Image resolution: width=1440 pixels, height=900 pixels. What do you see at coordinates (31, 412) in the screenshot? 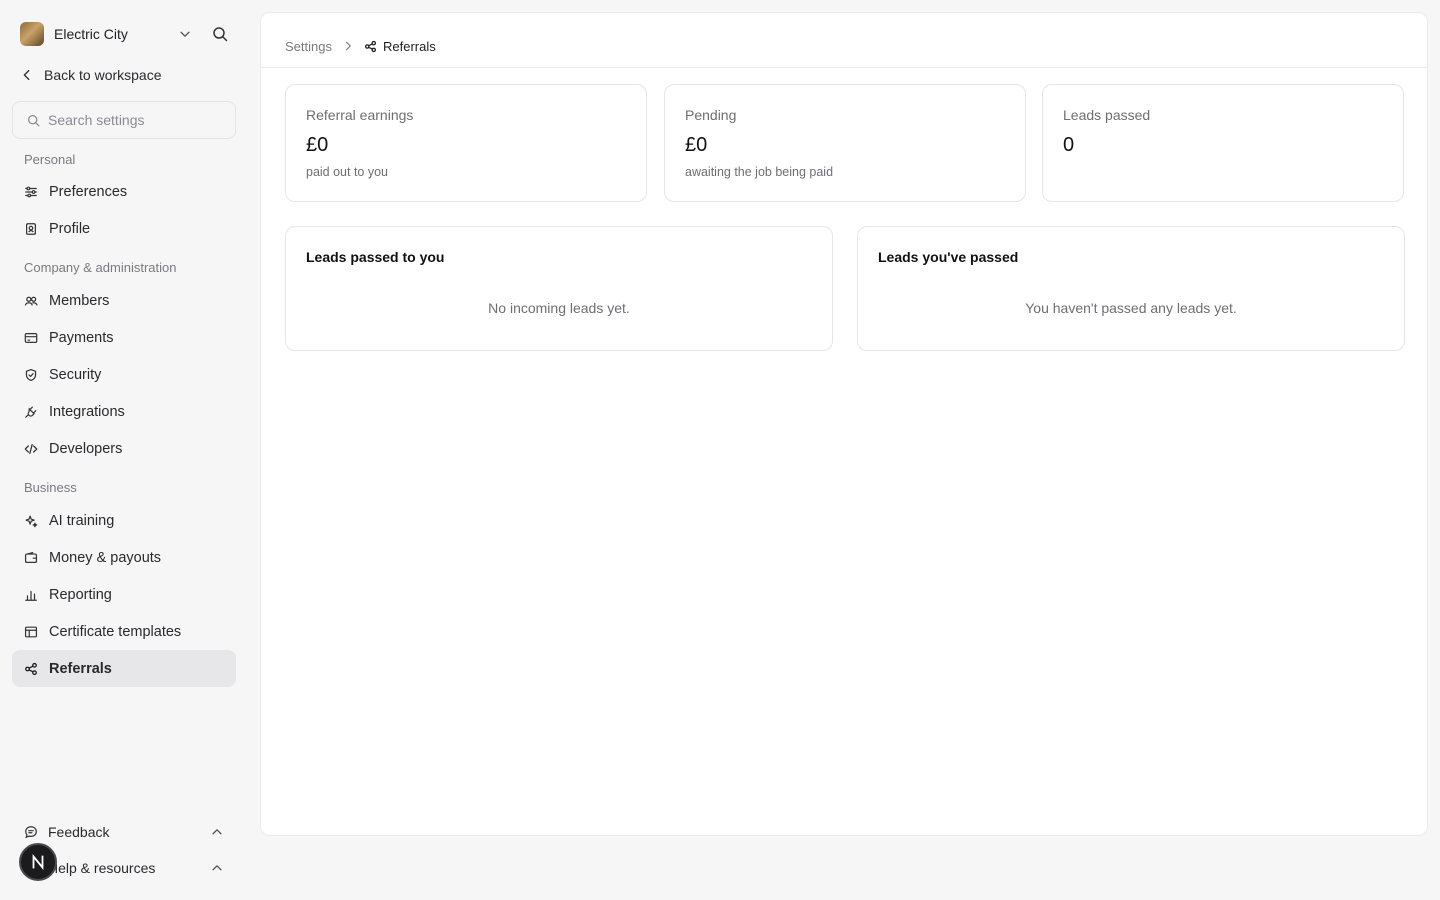
I see `plug-icon` at bounding box center [31, 412].